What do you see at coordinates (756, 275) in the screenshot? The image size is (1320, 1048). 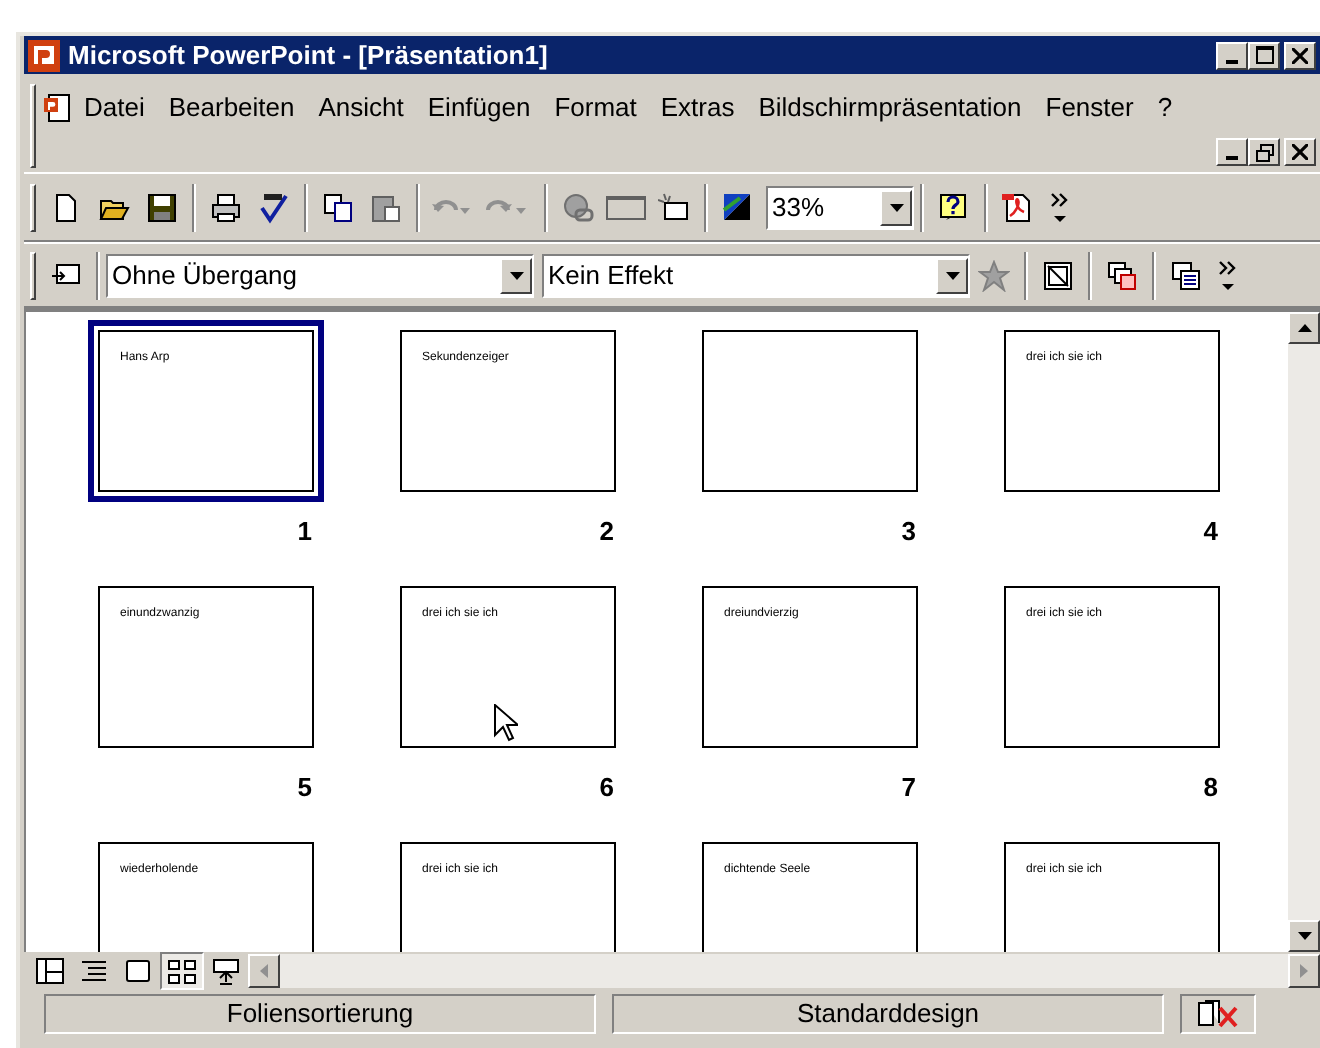 I see `effect-dropdown: Kein Effekt` at bounding box center [756, 275].